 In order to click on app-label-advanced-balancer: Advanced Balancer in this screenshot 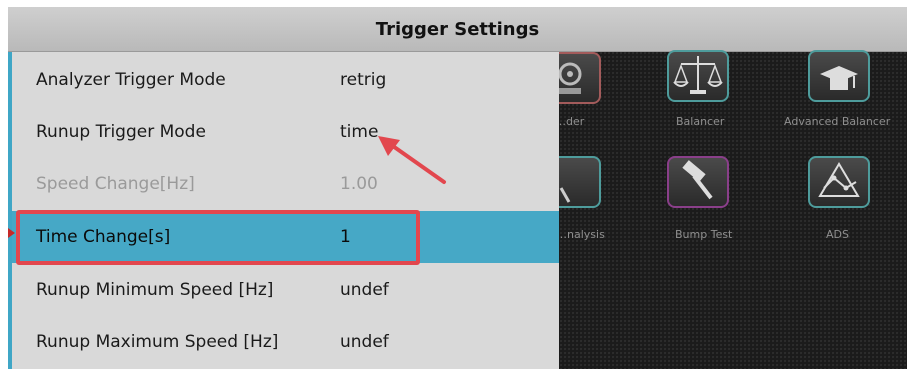, I will do `click(837, 121)`.